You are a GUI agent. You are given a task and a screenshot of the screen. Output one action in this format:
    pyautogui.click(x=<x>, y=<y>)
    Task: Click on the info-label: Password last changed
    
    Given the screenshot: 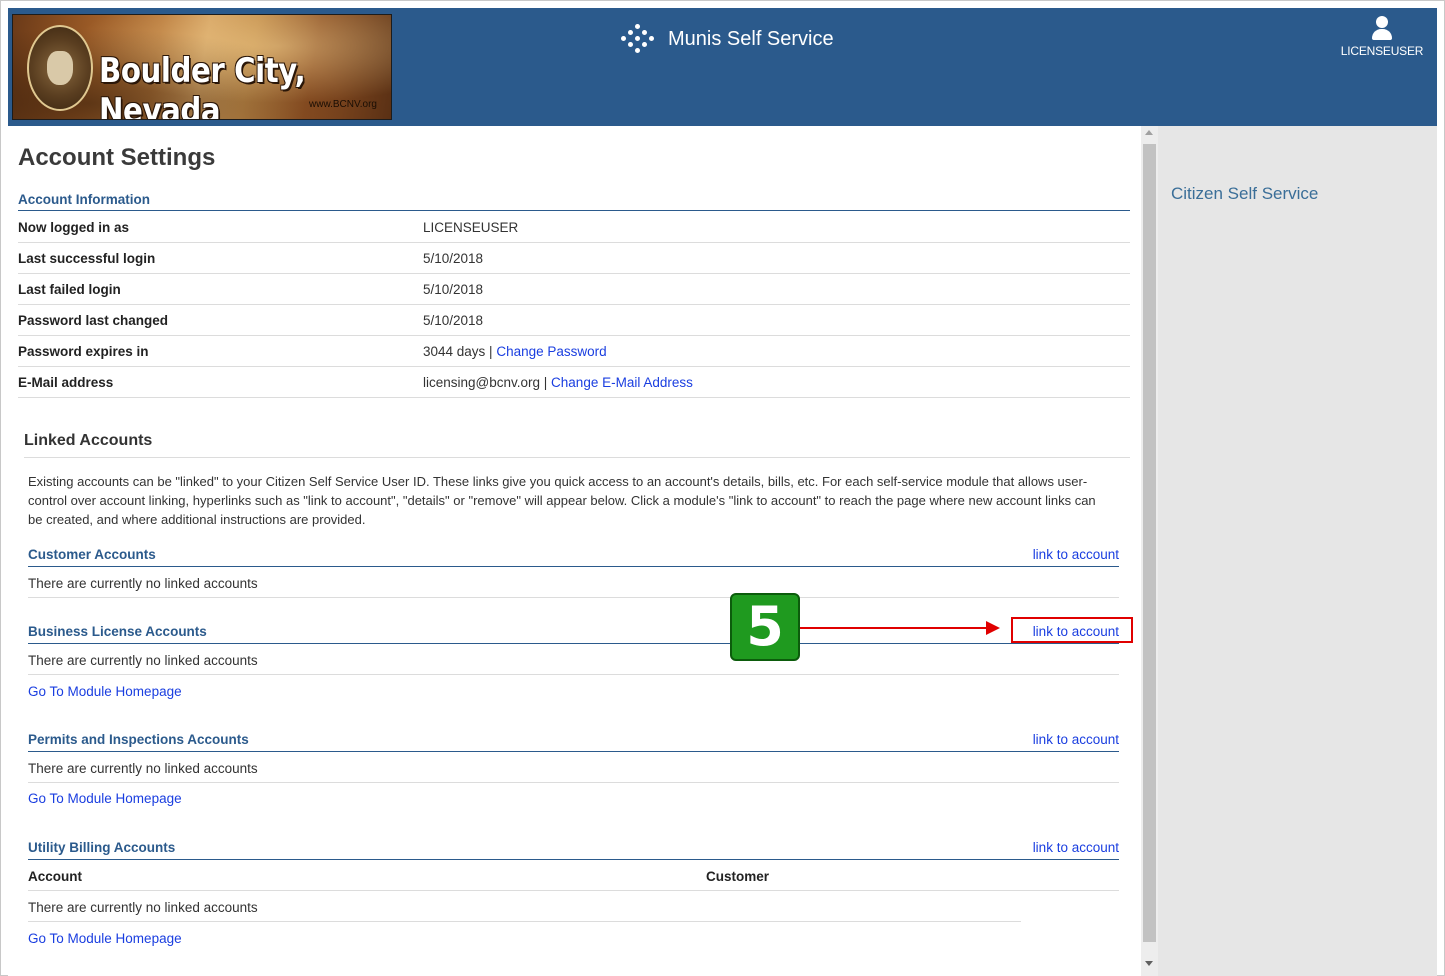 What is the action you would take?
    pyautogui.click(x=93, y=320)
    